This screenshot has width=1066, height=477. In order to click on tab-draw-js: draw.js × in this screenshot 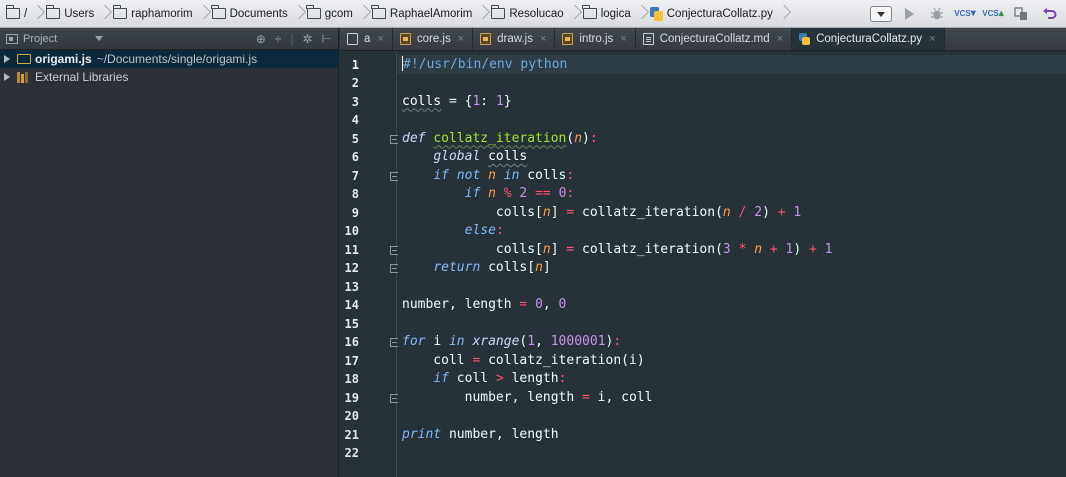, I will do `click(514, 39)`.